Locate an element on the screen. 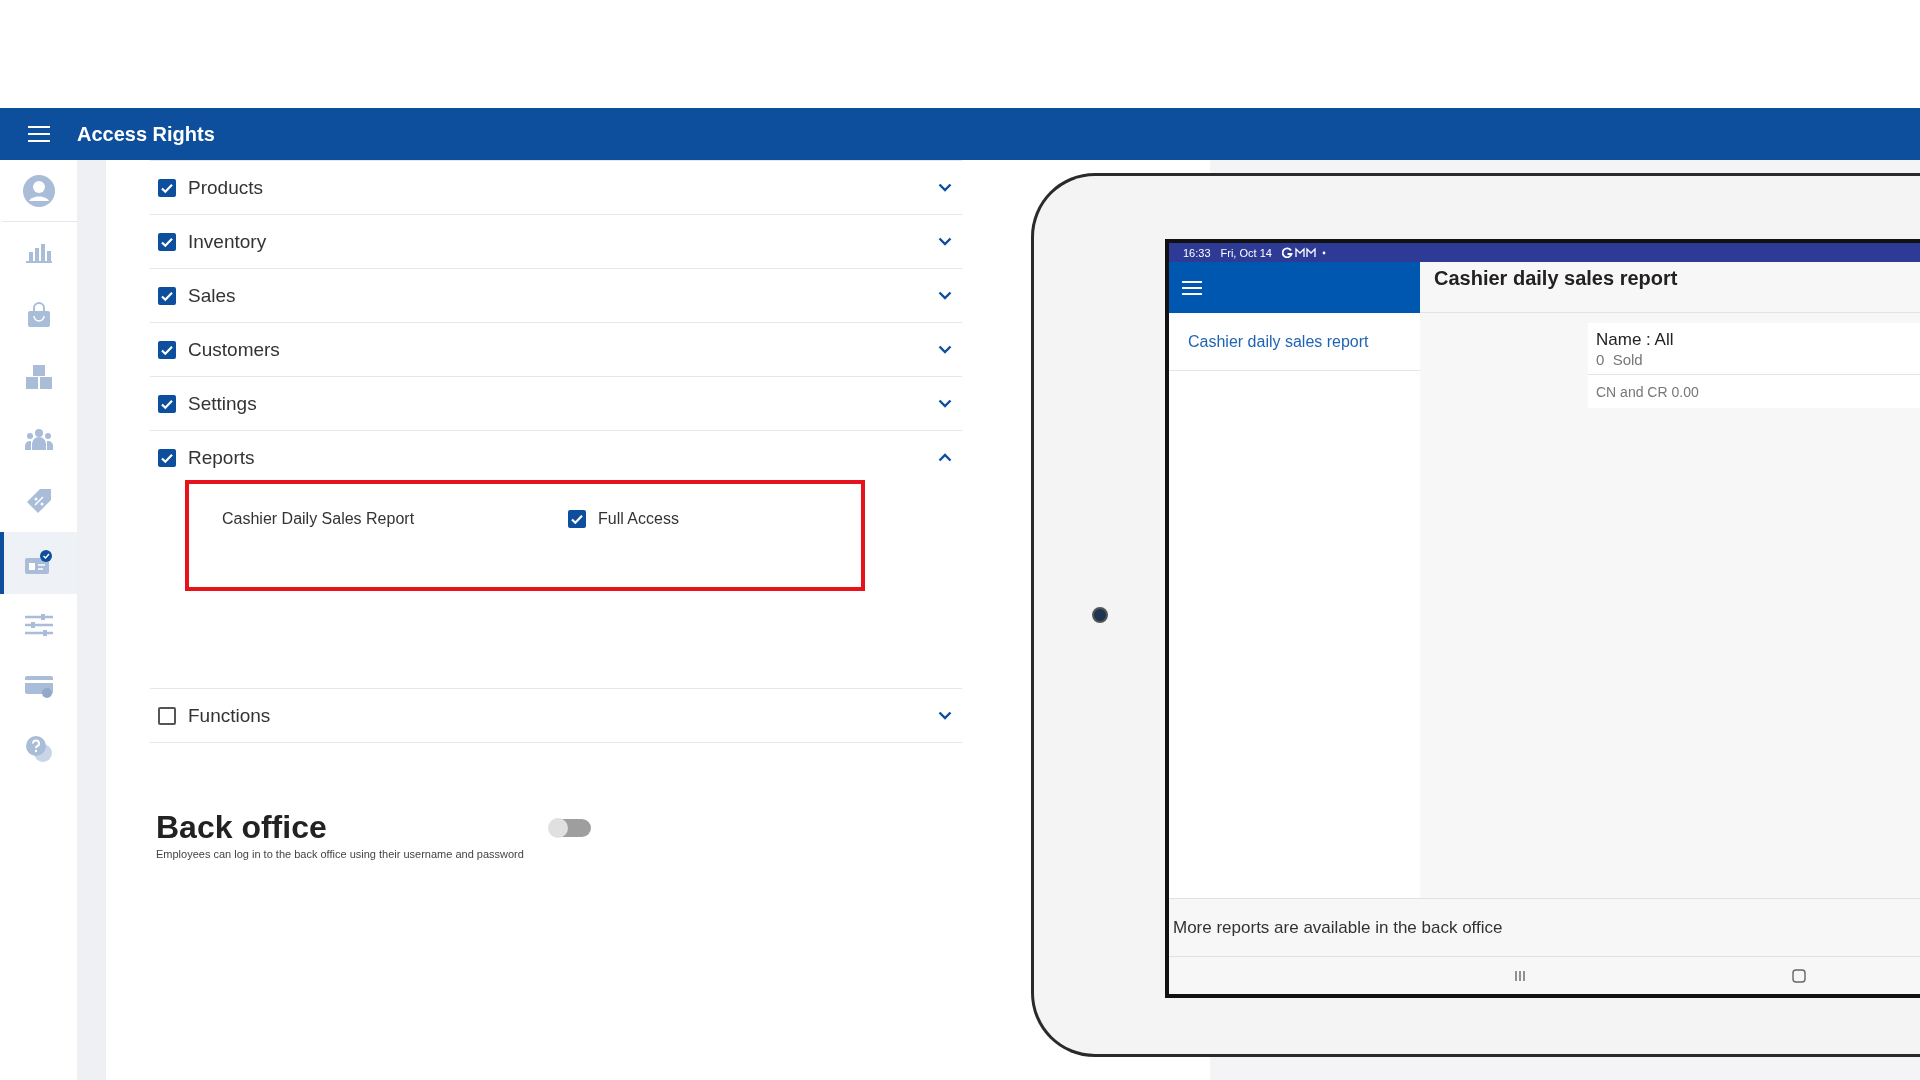 The height and width of the screenshot is (1080, 1920). permission-label: Functions is located at coordinates (230, 715).